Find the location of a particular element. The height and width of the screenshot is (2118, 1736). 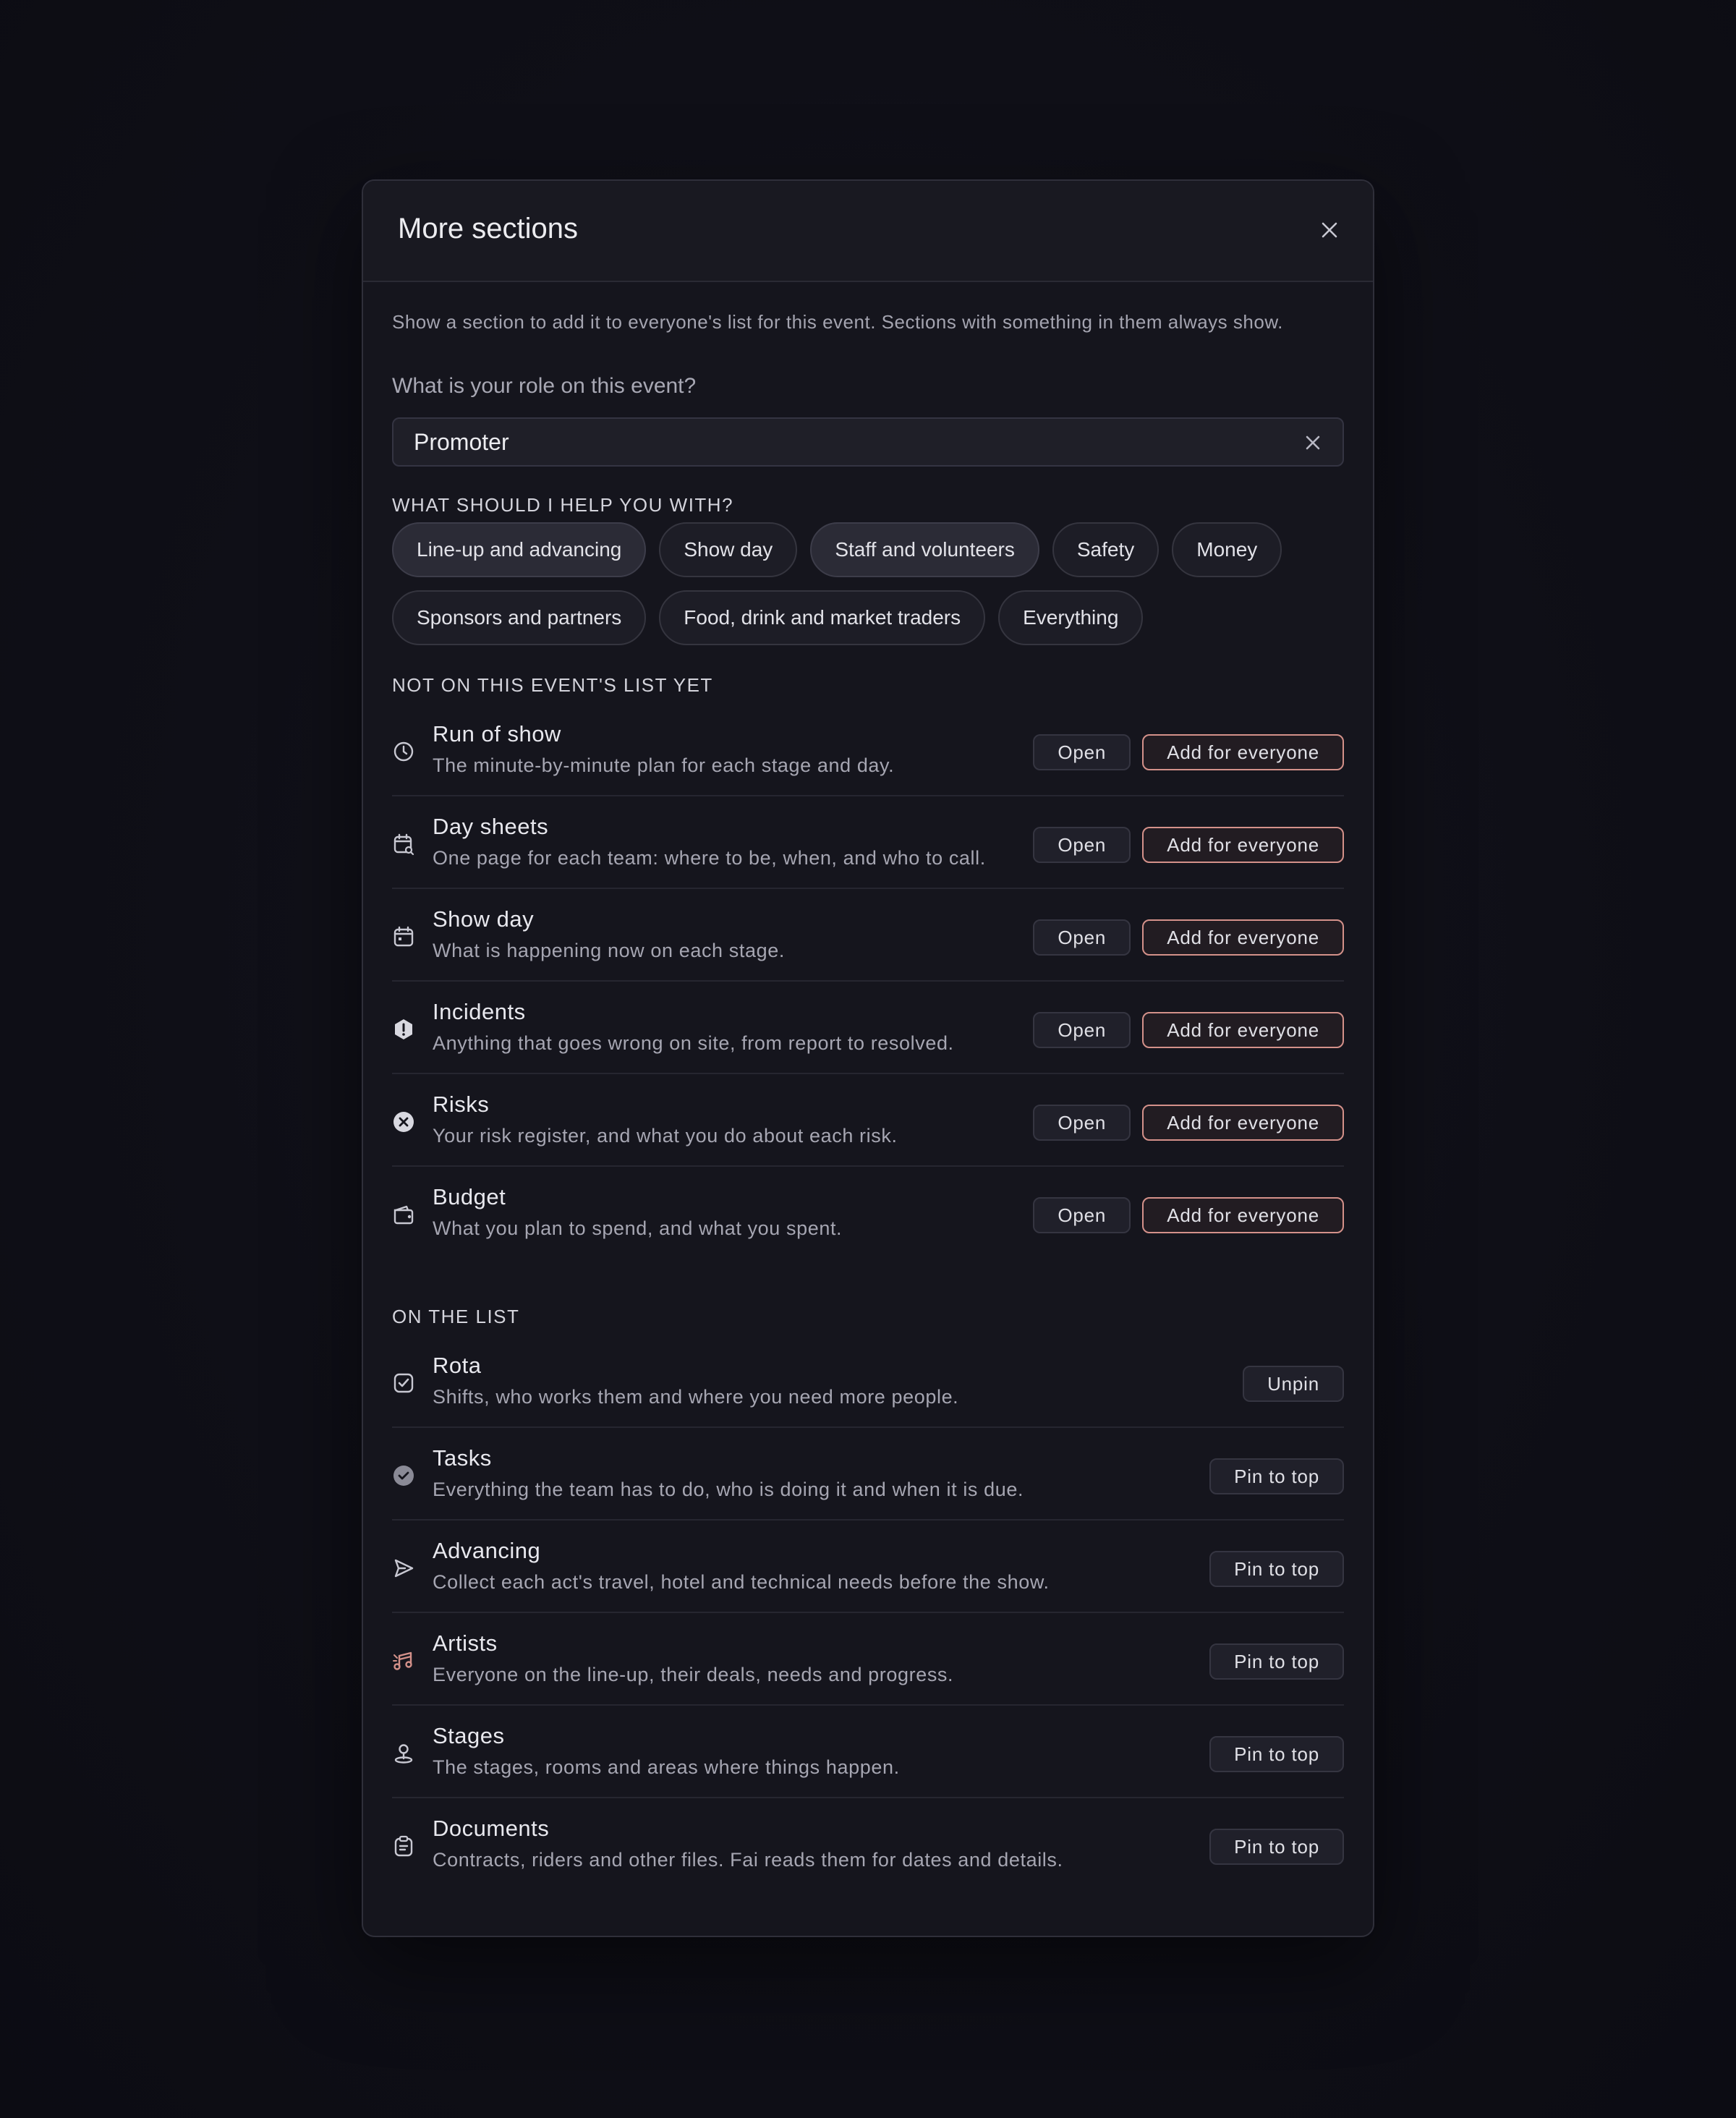

row-actions: Unpin is located at coordinates (1293, 1384).